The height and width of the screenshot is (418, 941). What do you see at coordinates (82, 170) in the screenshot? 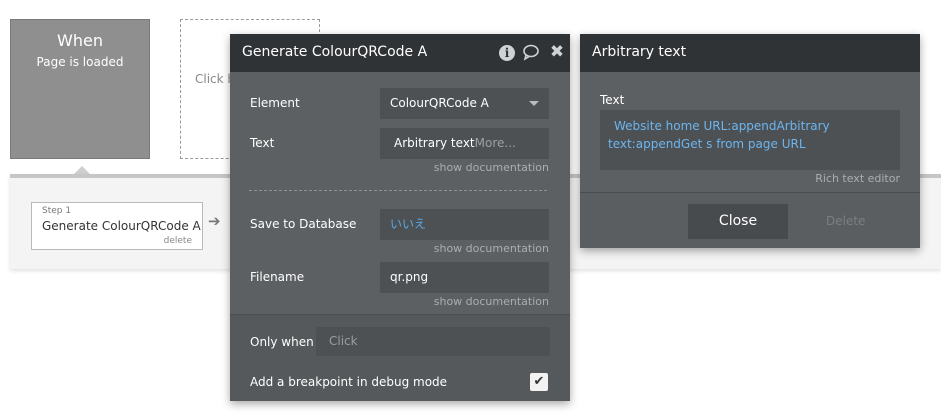
I see `selected-pointer` at bounding box center [82, 170].